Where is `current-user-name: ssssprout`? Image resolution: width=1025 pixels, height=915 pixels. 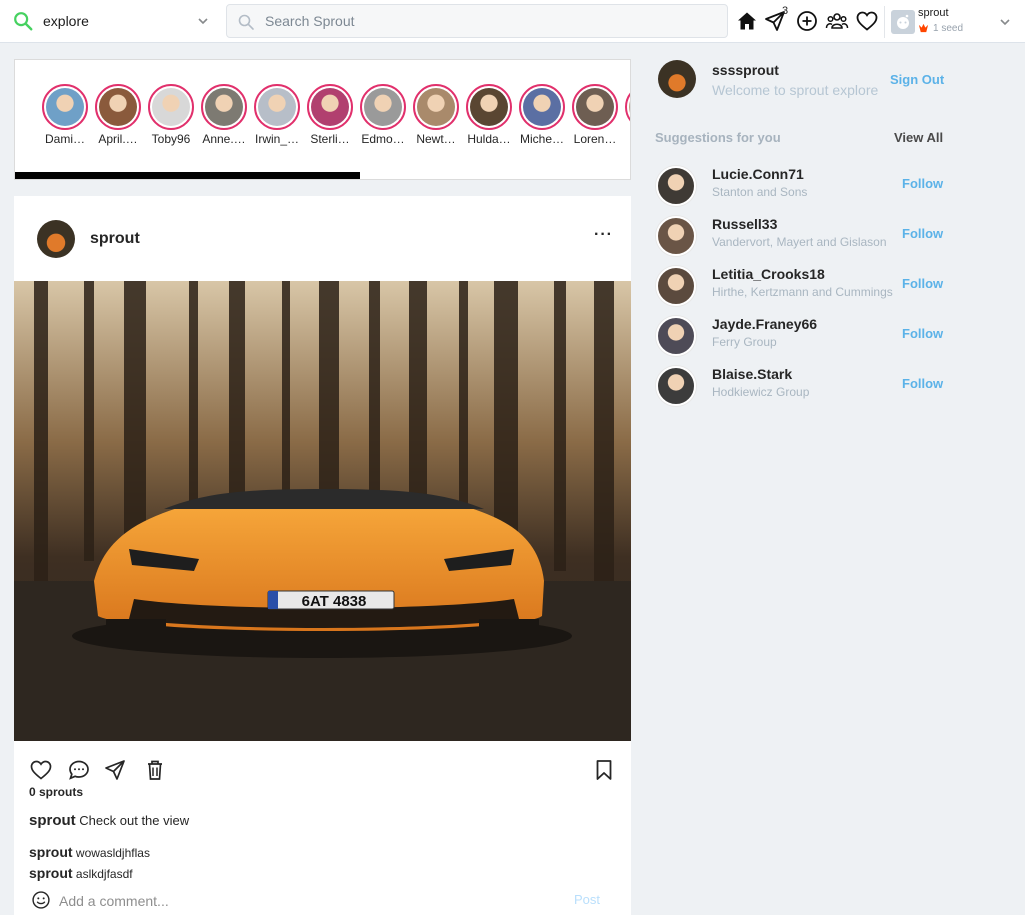
current-user-name: ssssprout is located at coordinates (745, 70).